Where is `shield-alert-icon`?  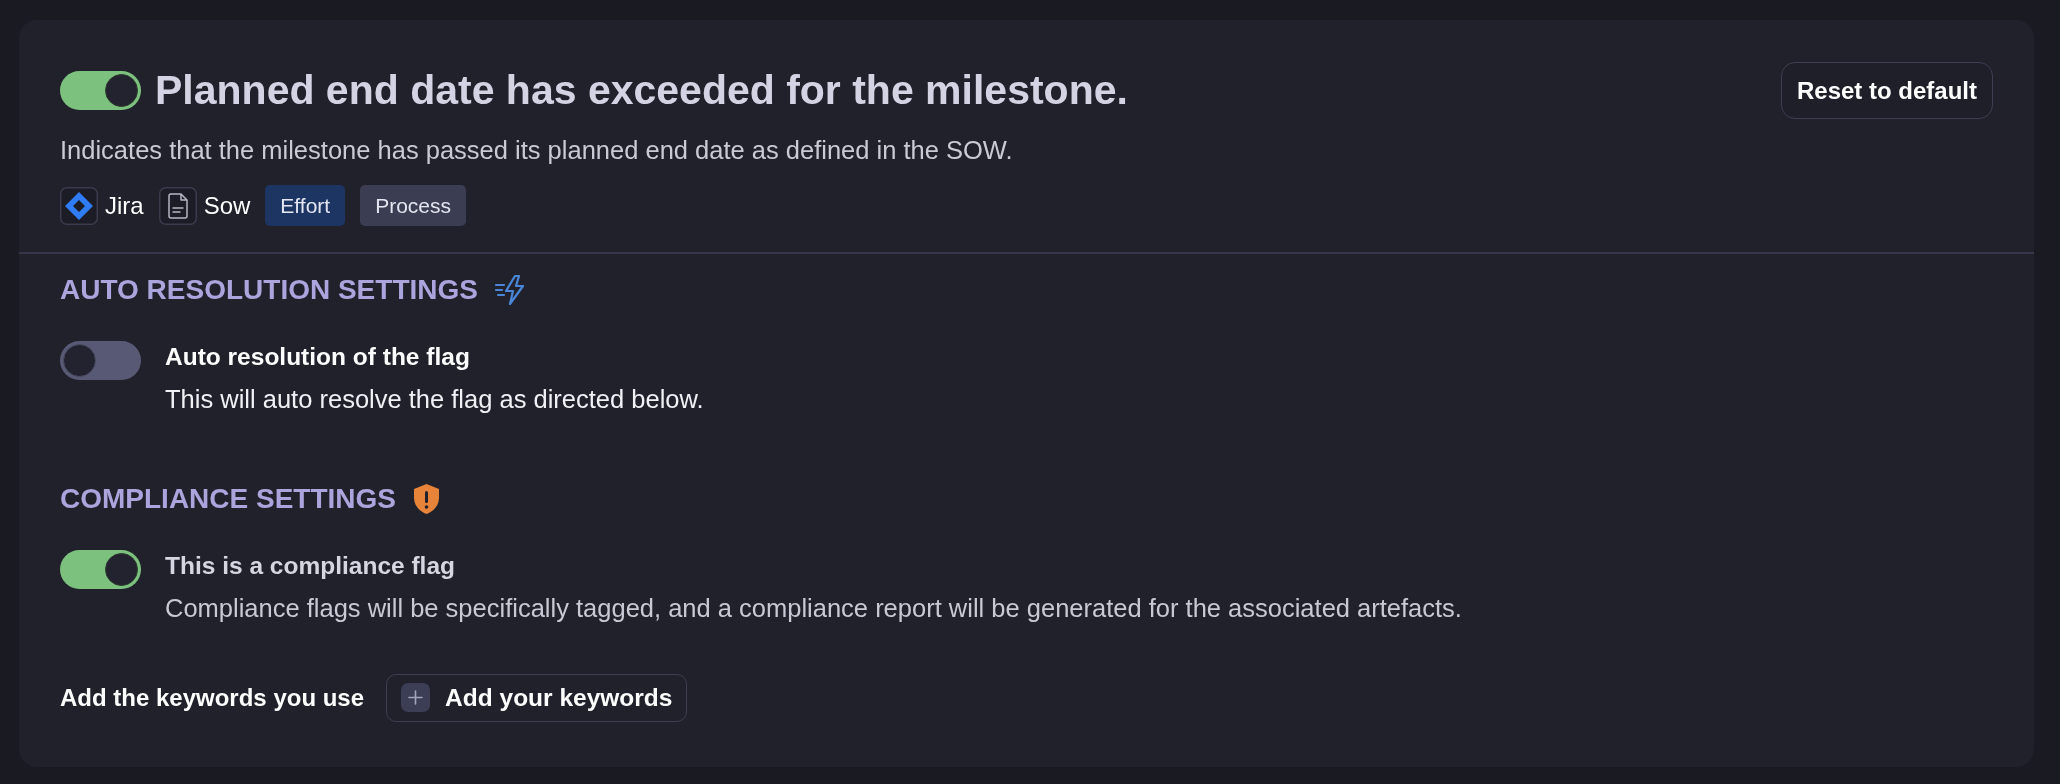
shield-alert-icon is located at coordinates (426, 498).